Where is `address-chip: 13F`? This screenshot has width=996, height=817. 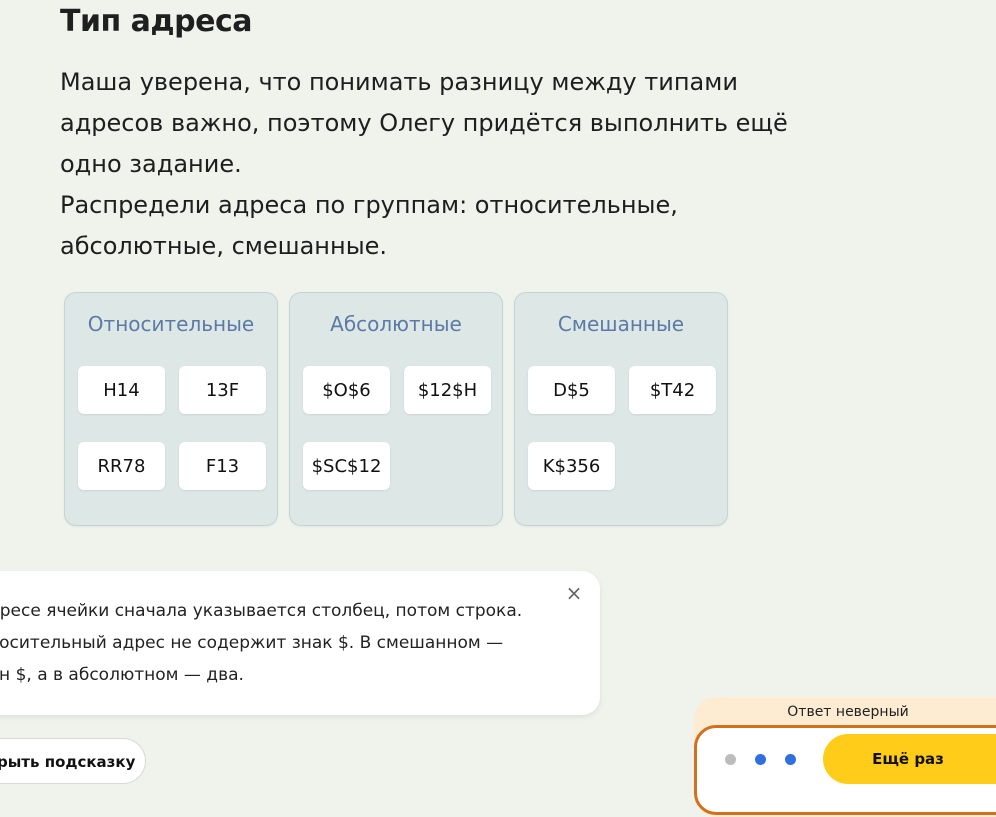 address-chip: 13F is located at coordinates (222, 390).